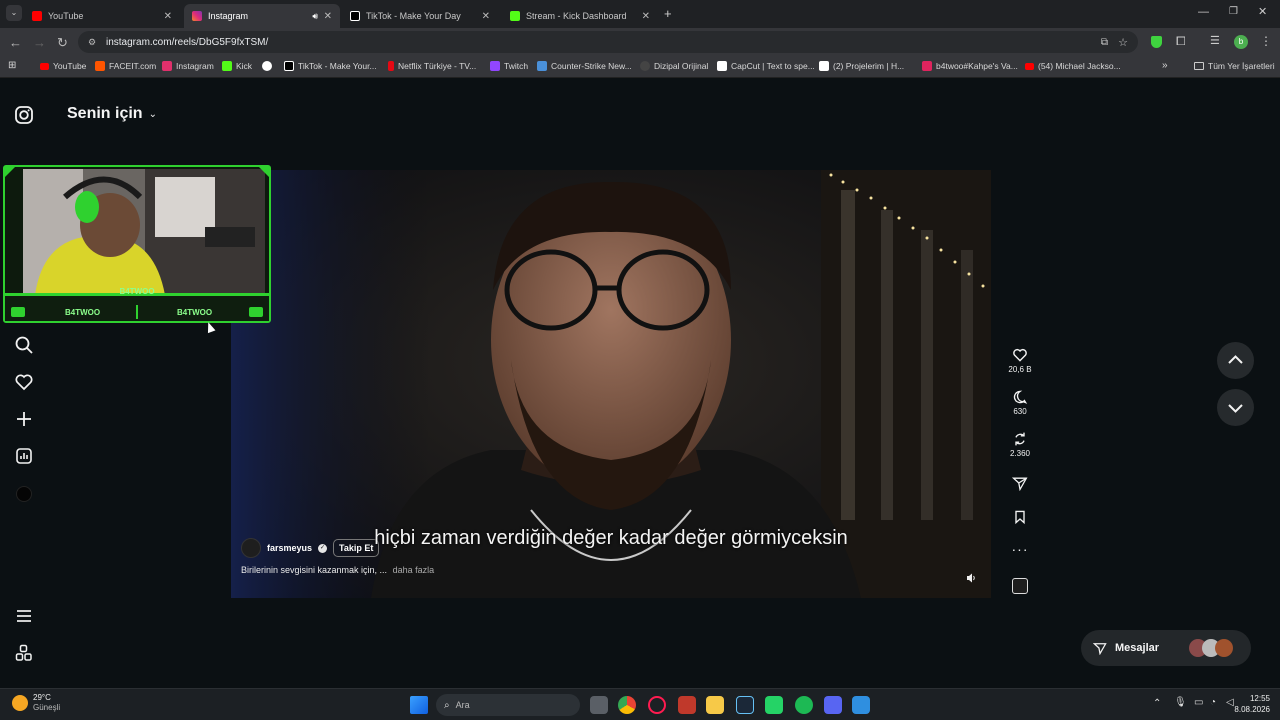  What do you see at coordinates (92, 42) in the screenshot?
I see `site-info-icon: ⚙︎` at bounding box center [92, 42].